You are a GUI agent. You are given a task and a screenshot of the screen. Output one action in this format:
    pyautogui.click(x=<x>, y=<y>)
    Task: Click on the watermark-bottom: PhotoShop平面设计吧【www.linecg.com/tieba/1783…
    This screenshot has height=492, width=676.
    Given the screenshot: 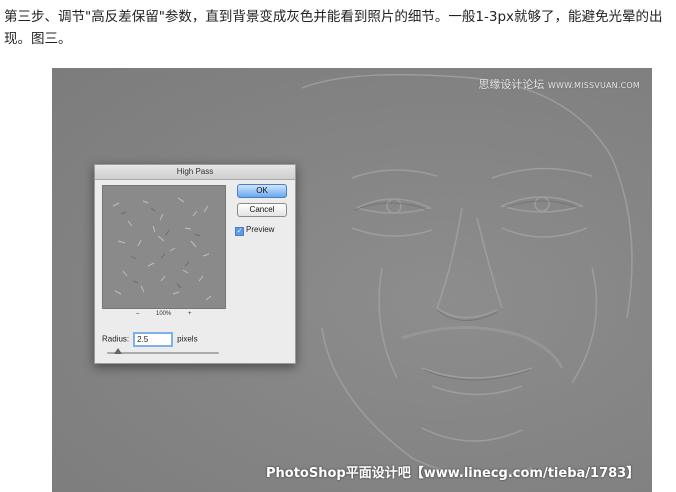 What is the action you would take?
    pyautogui.click(x=453, y=473)
    